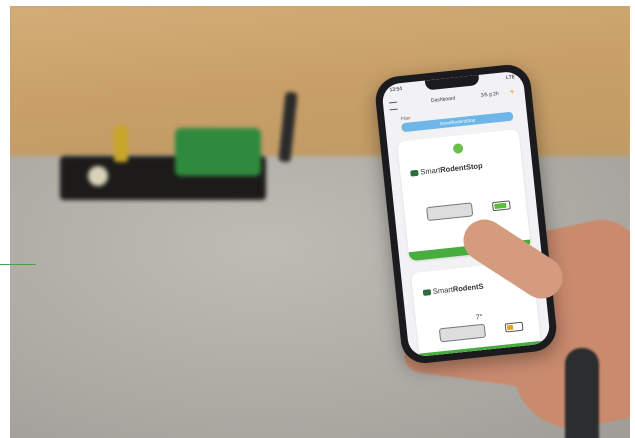 The image size is (635, 438). What do you see at coordinates (452, 82) in the screenshot?
I see `phone-notch` at bounding box center [452, 82].